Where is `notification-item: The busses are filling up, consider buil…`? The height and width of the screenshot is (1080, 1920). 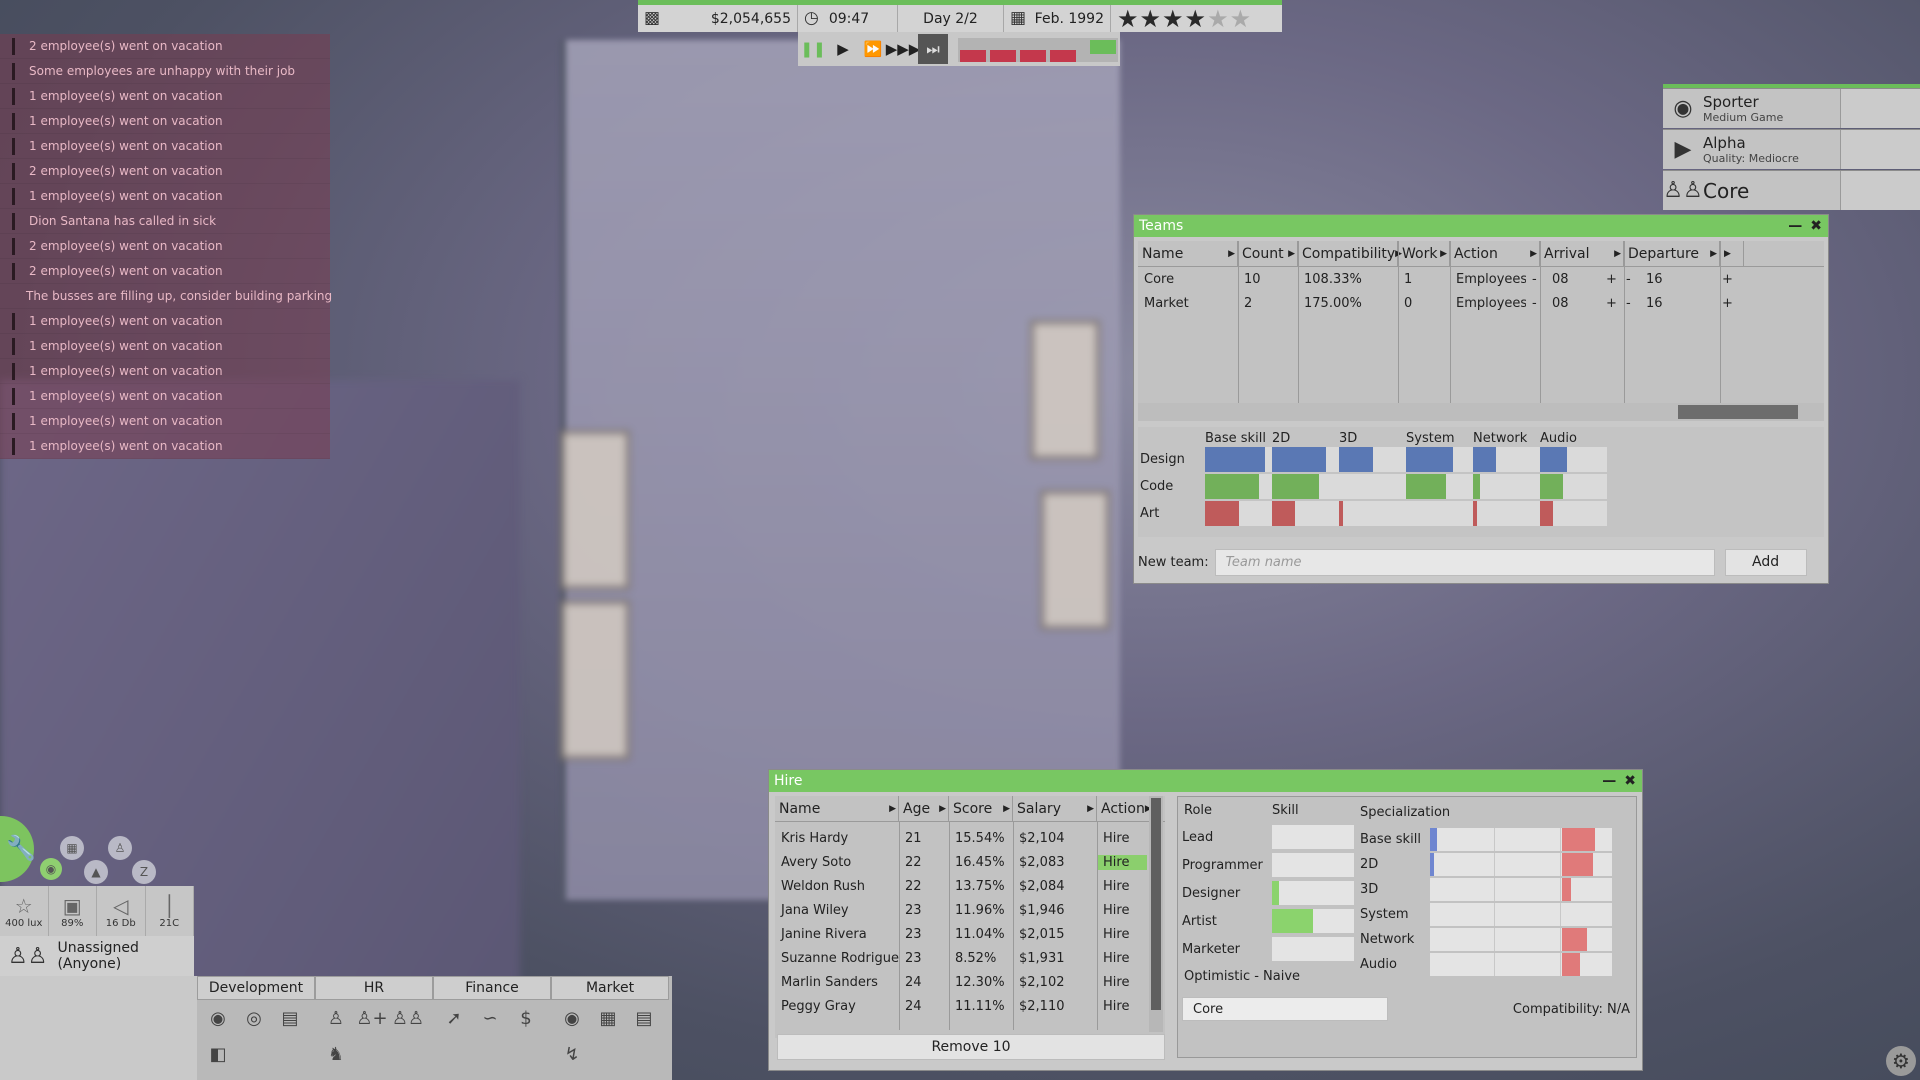
notification-item: The busses are filling up, consider buil… is located at coordinates (166, 296).